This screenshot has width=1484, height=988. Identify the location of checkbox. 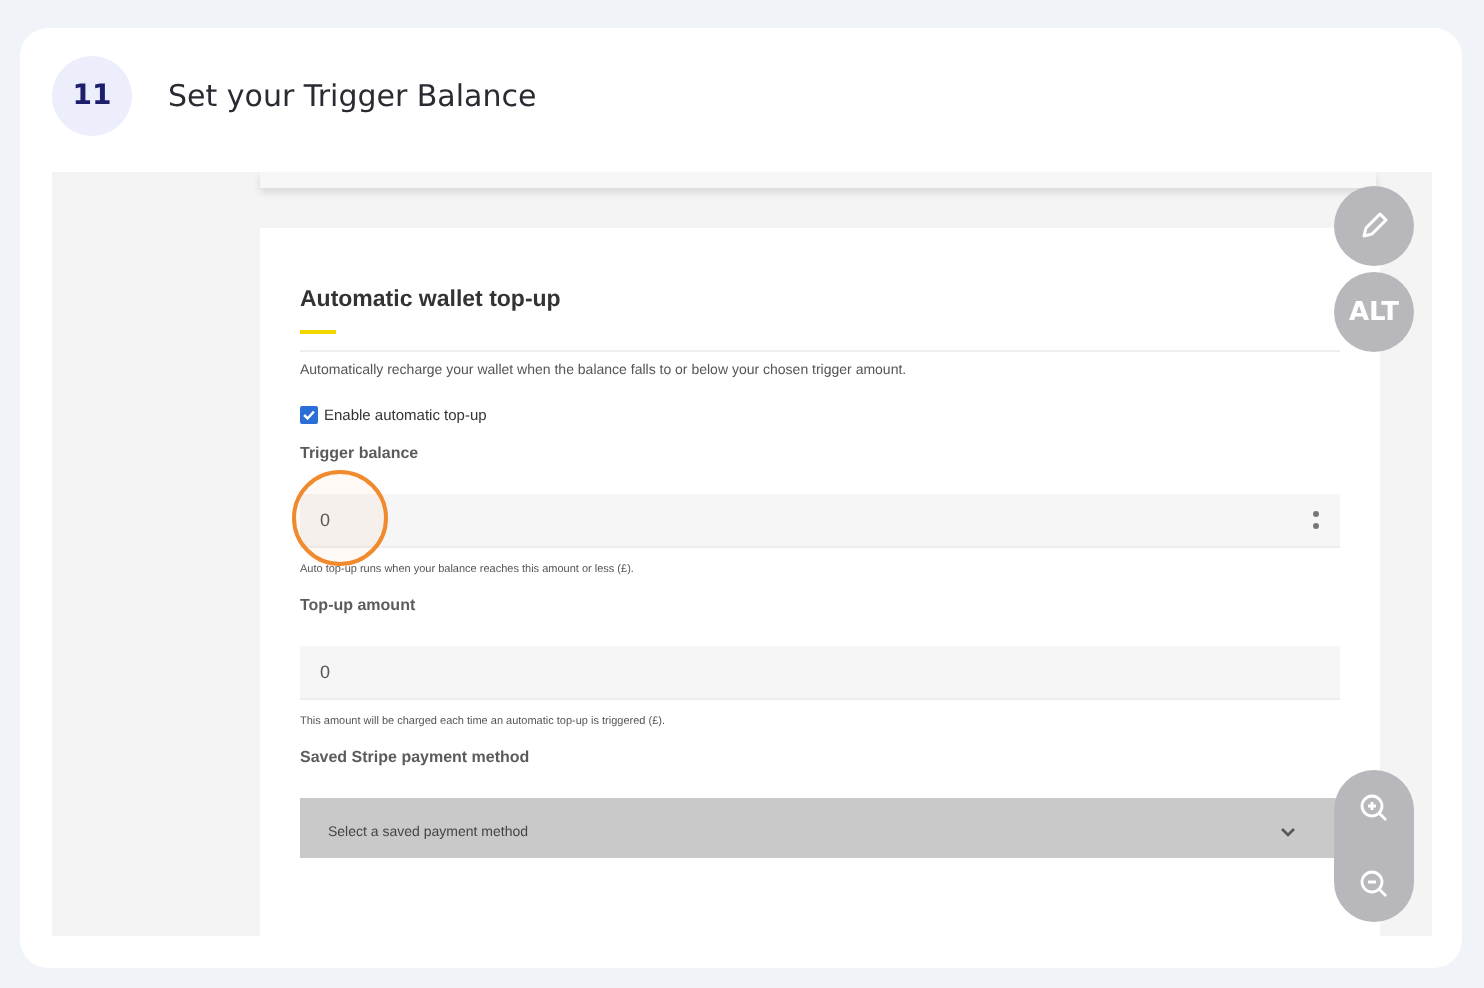
(309, 415).